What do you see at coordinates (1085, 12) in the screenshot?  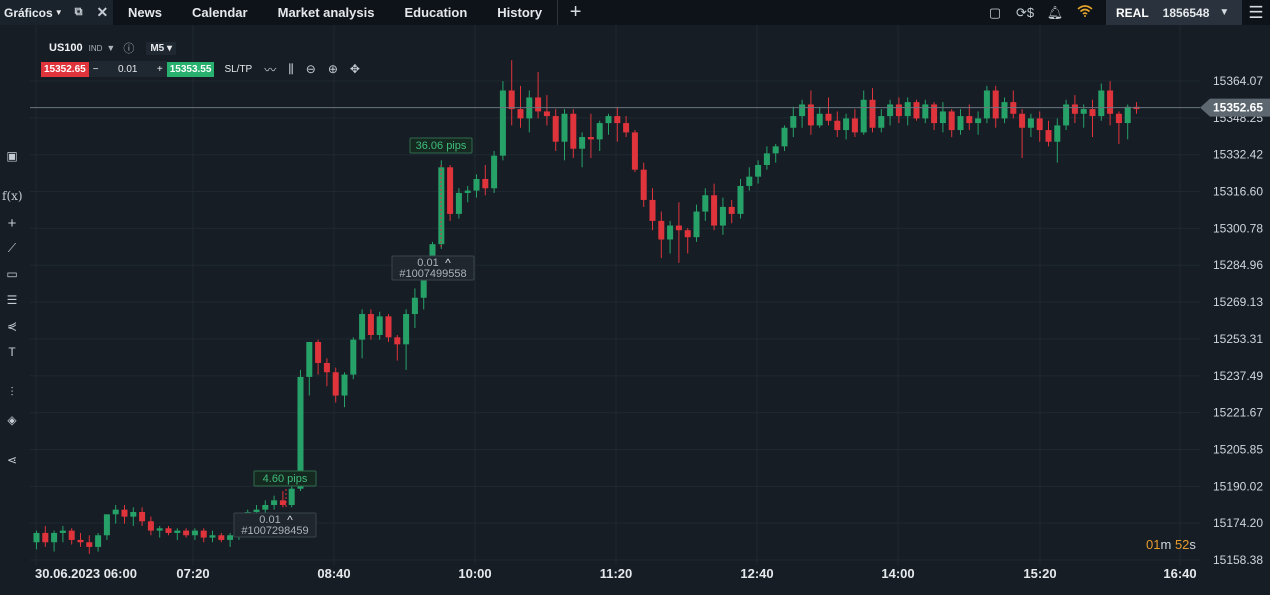 I see `wifi-icon` at bounding box center [1085, 12].